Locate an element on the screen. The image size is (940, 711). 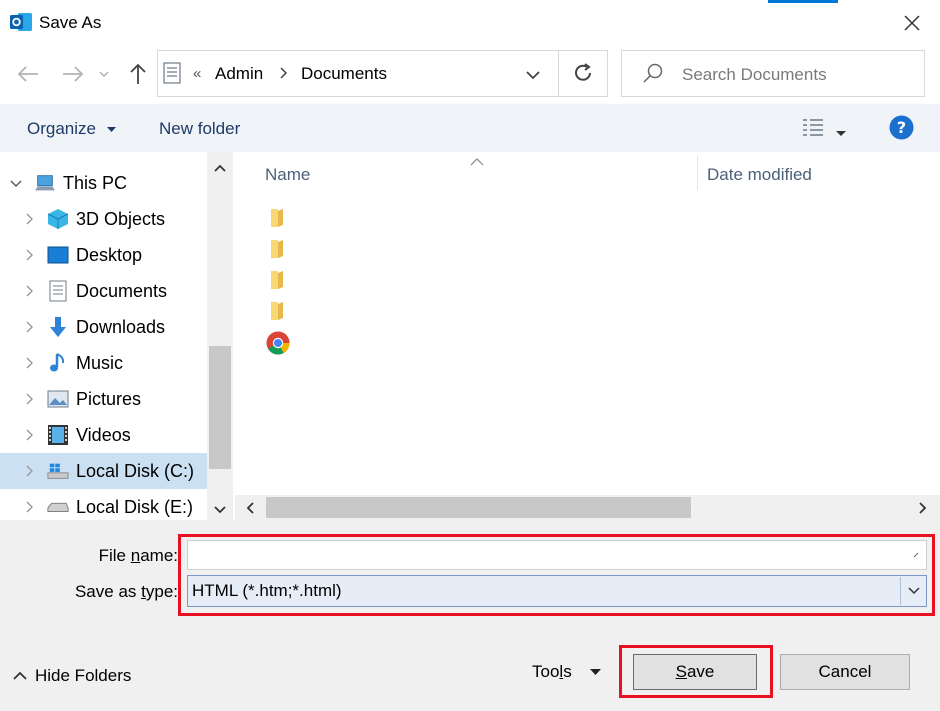
scroll-left-icon is located at coordinates (250, 510).